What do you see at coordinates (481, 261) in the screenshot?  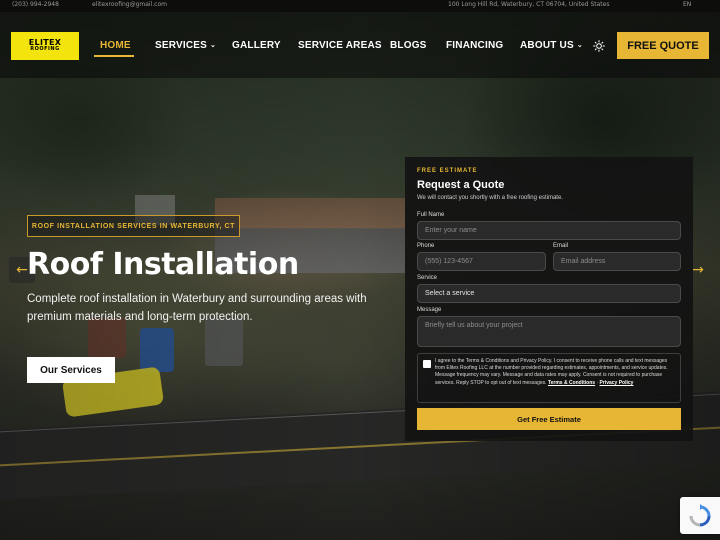 I see `phone-input: (555) 123-4567` at bounding box center [481, 261].